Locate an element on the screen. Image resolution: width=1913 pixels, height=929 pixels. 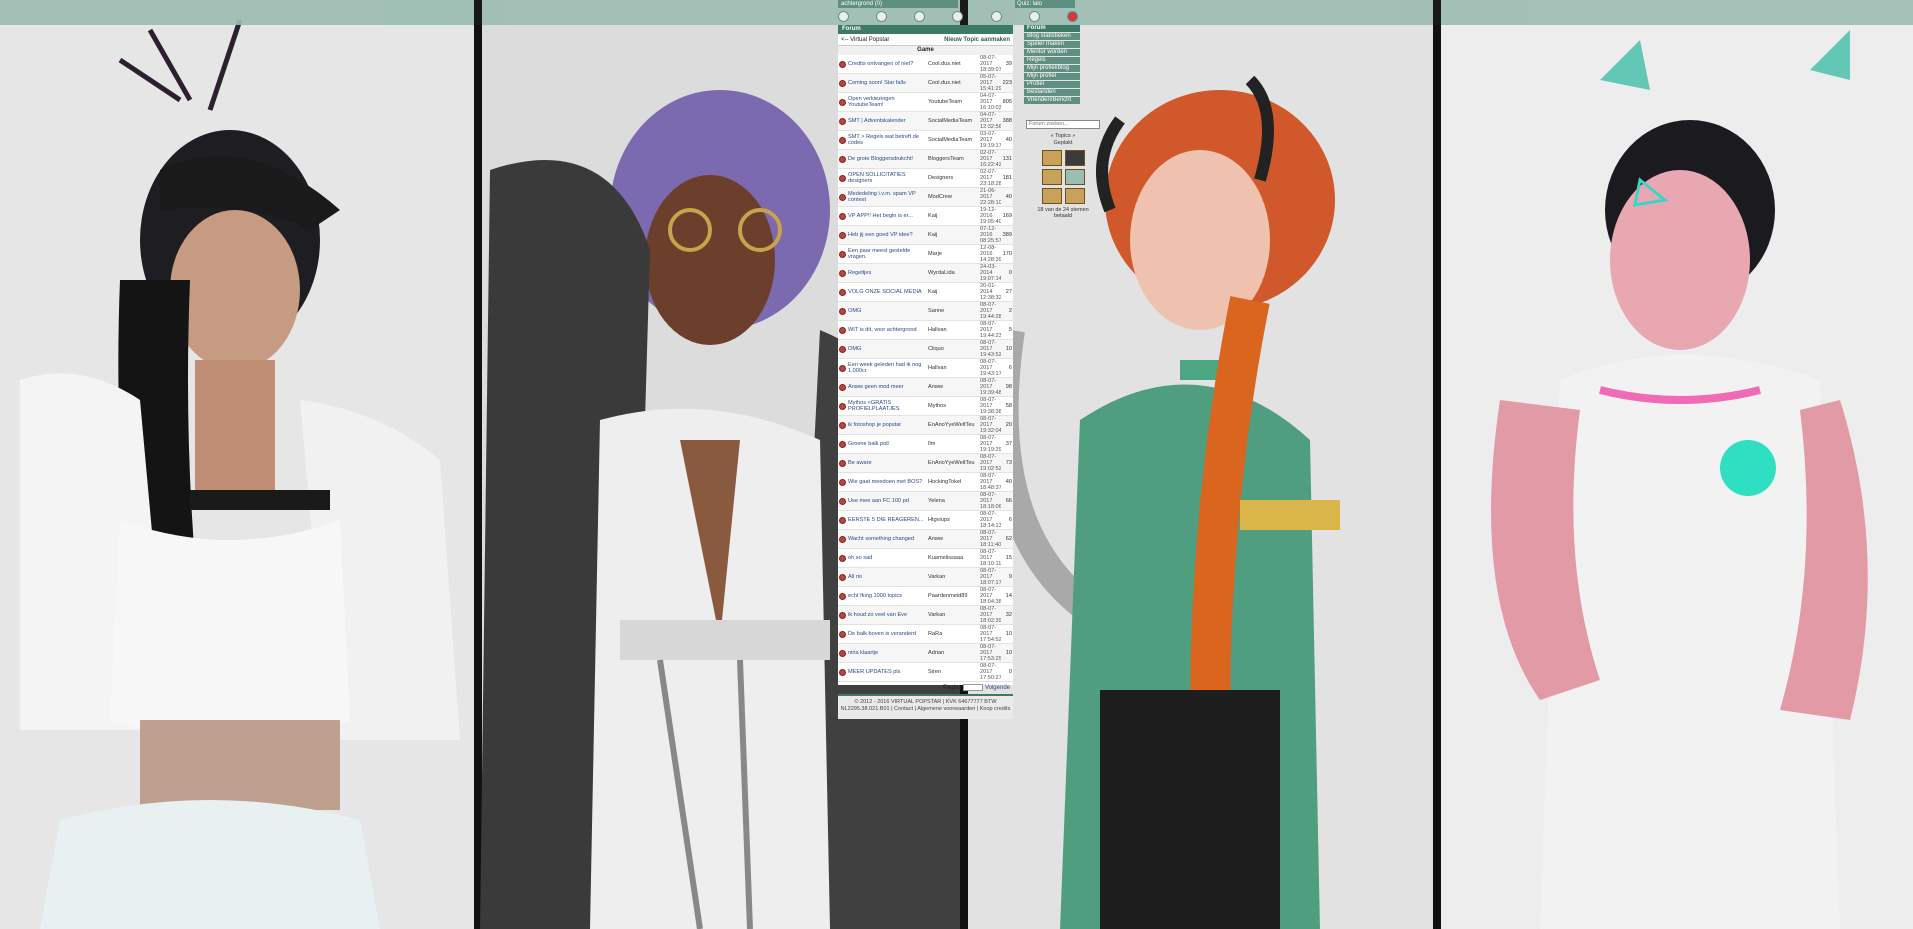
topic-author: BloggersTeam is located at coordinates (953, 159).